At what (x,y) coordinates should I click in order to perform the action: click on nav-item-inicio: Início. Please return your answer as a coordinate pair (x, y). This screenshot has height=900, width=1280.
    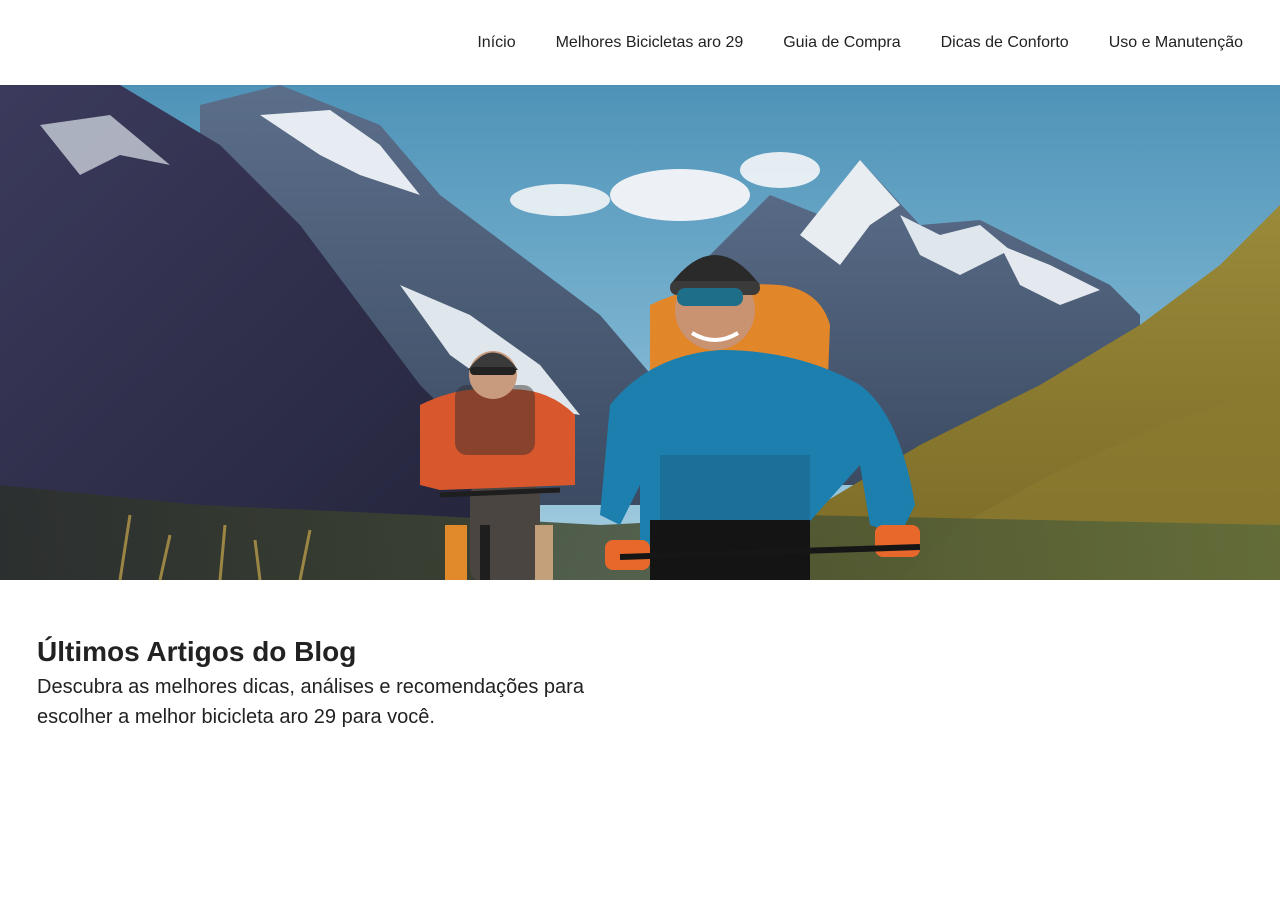
    Looking at the image, I should click on (496, 43).